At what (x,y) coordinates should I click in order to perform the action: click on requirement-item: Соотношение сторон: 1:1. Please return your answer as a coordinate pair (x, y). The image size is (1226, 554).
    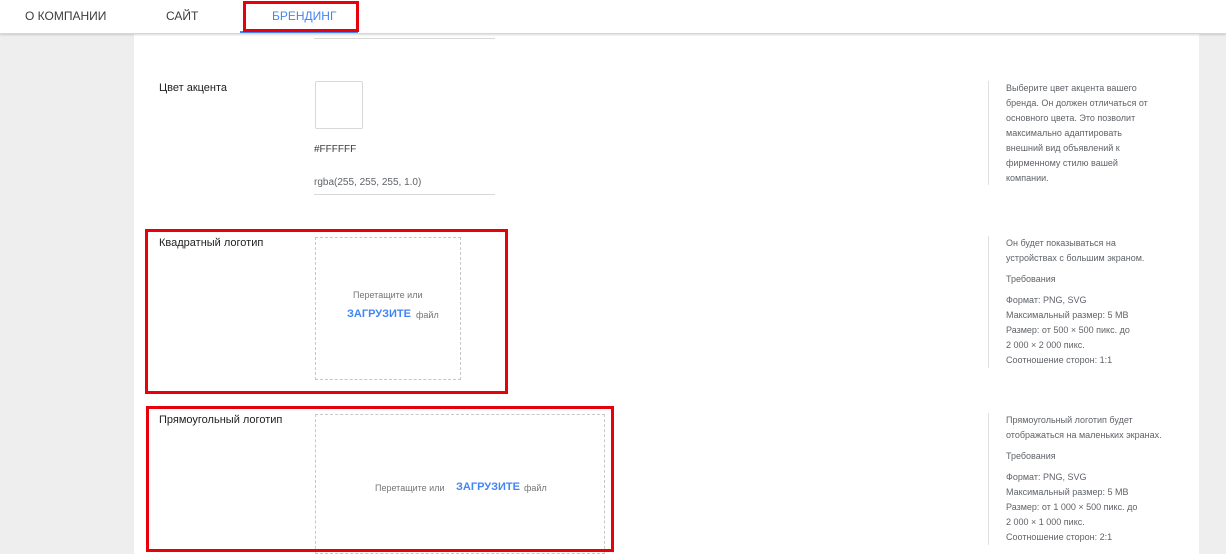
    Looking at the image, I should click on (1059, 360).